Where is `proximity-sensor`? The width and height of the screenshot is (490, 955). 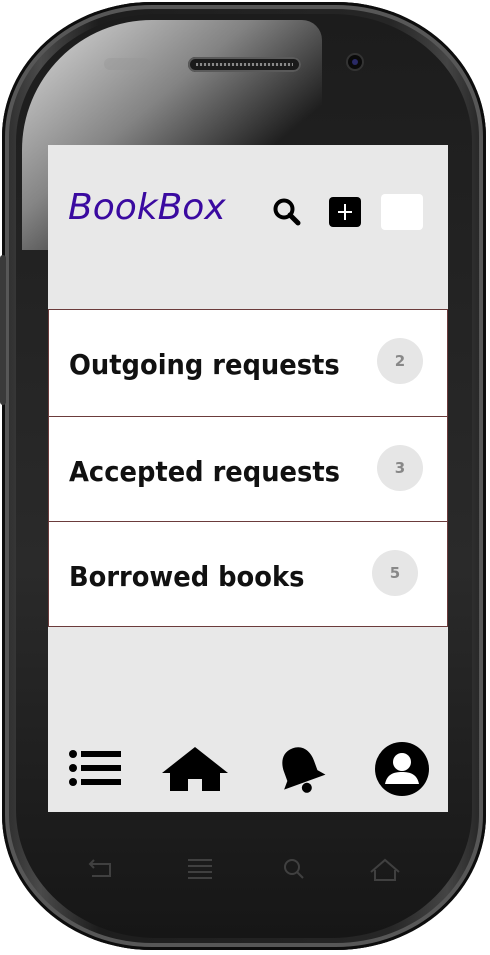 proximity-sensor is located at coordinates (127, 64).